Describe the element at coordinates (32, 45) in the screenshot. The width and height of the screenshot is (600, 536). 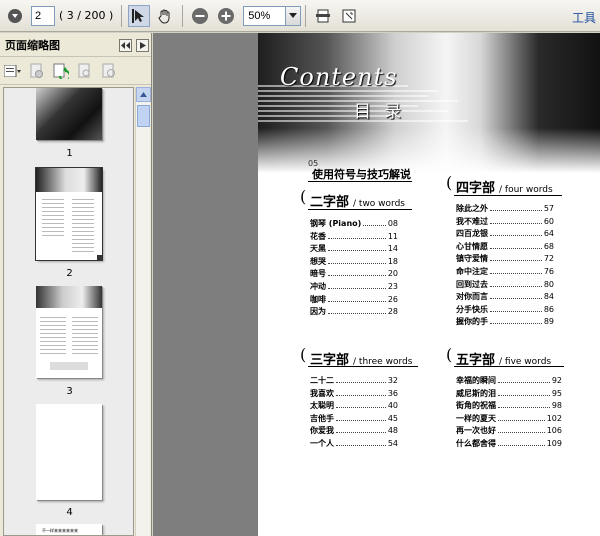
I see `panel-title: 页面缩略图` at that location.